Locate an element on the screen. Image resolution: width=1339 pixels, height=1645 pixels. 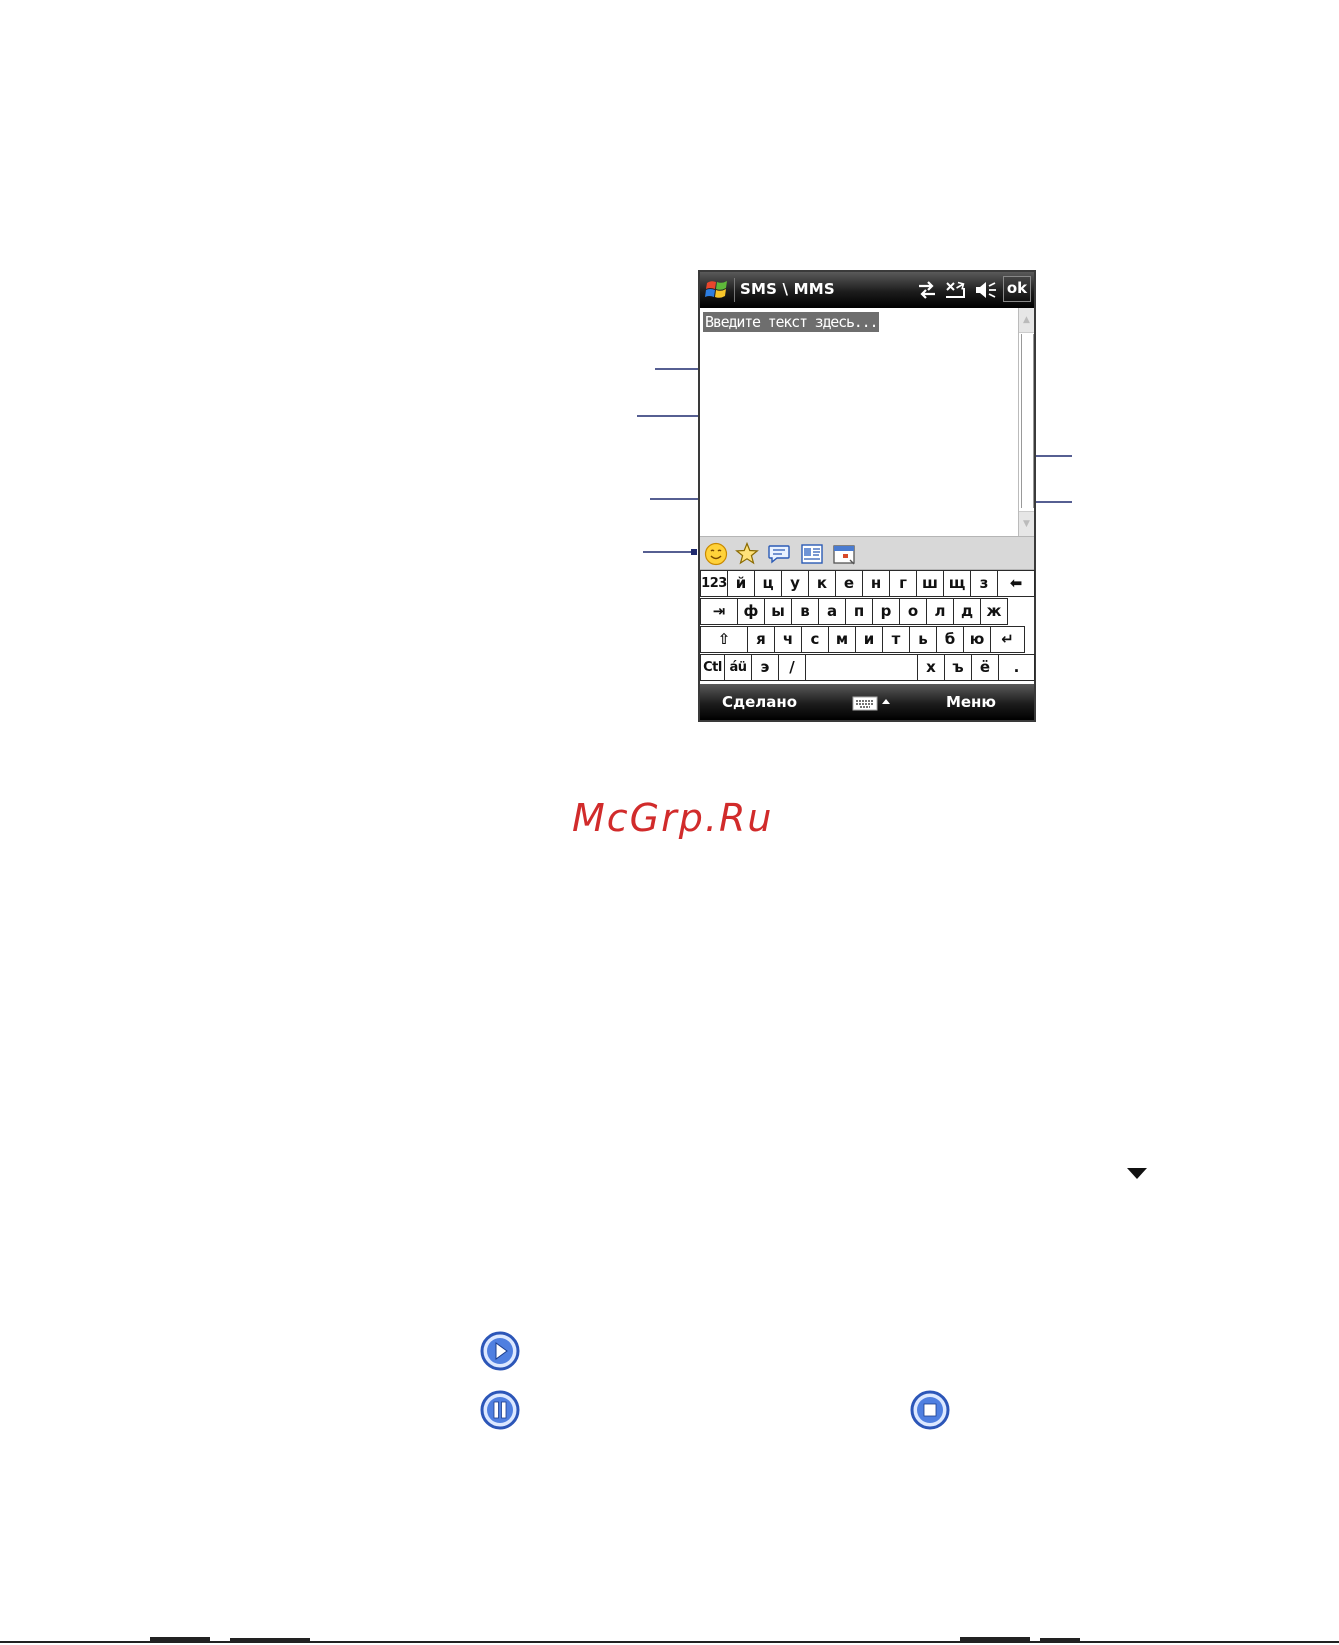
key-и: и is located at coordinates (869, 639).